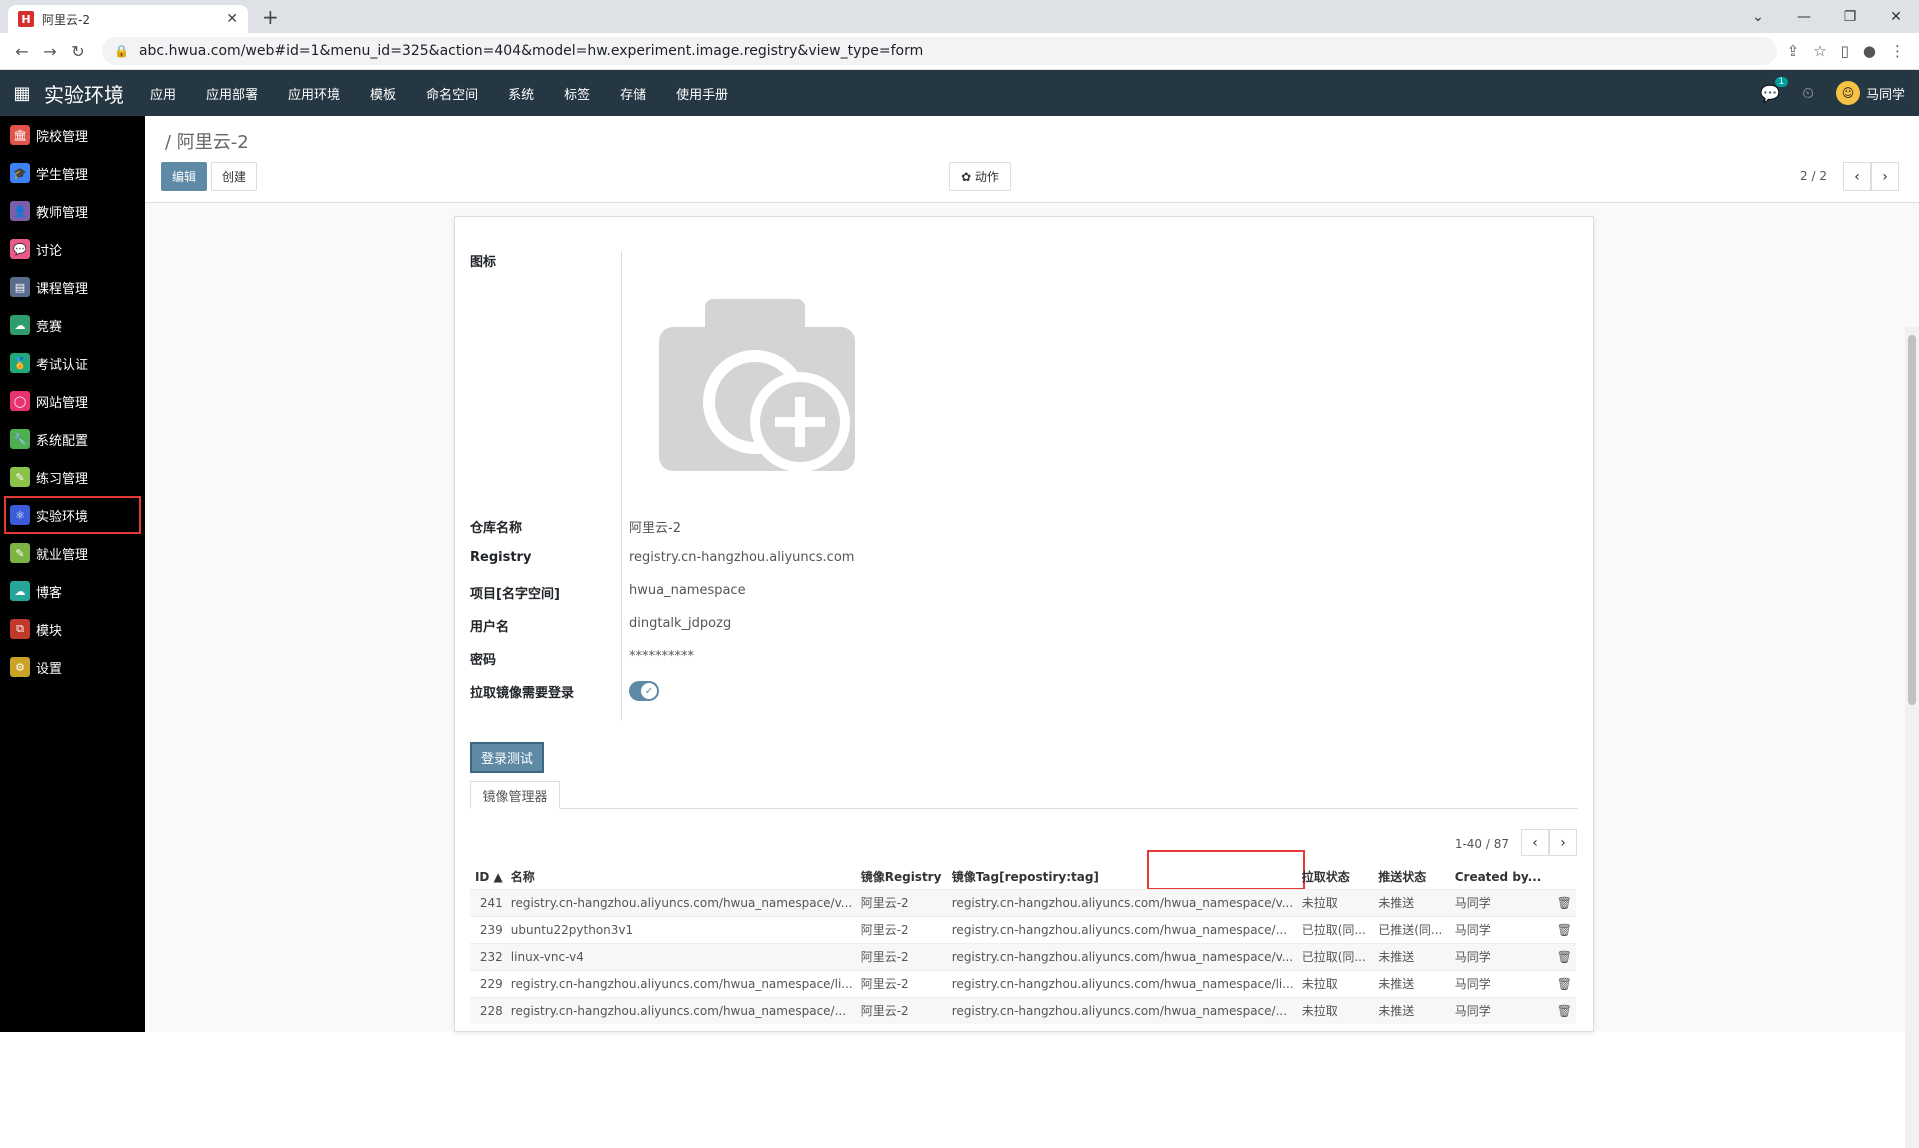 The height and width of the screenshot is (1148, 1919). Describe the element at coordinates (1897, 51) in the screenshot. I see `menu-icon: ⋮` at that location.